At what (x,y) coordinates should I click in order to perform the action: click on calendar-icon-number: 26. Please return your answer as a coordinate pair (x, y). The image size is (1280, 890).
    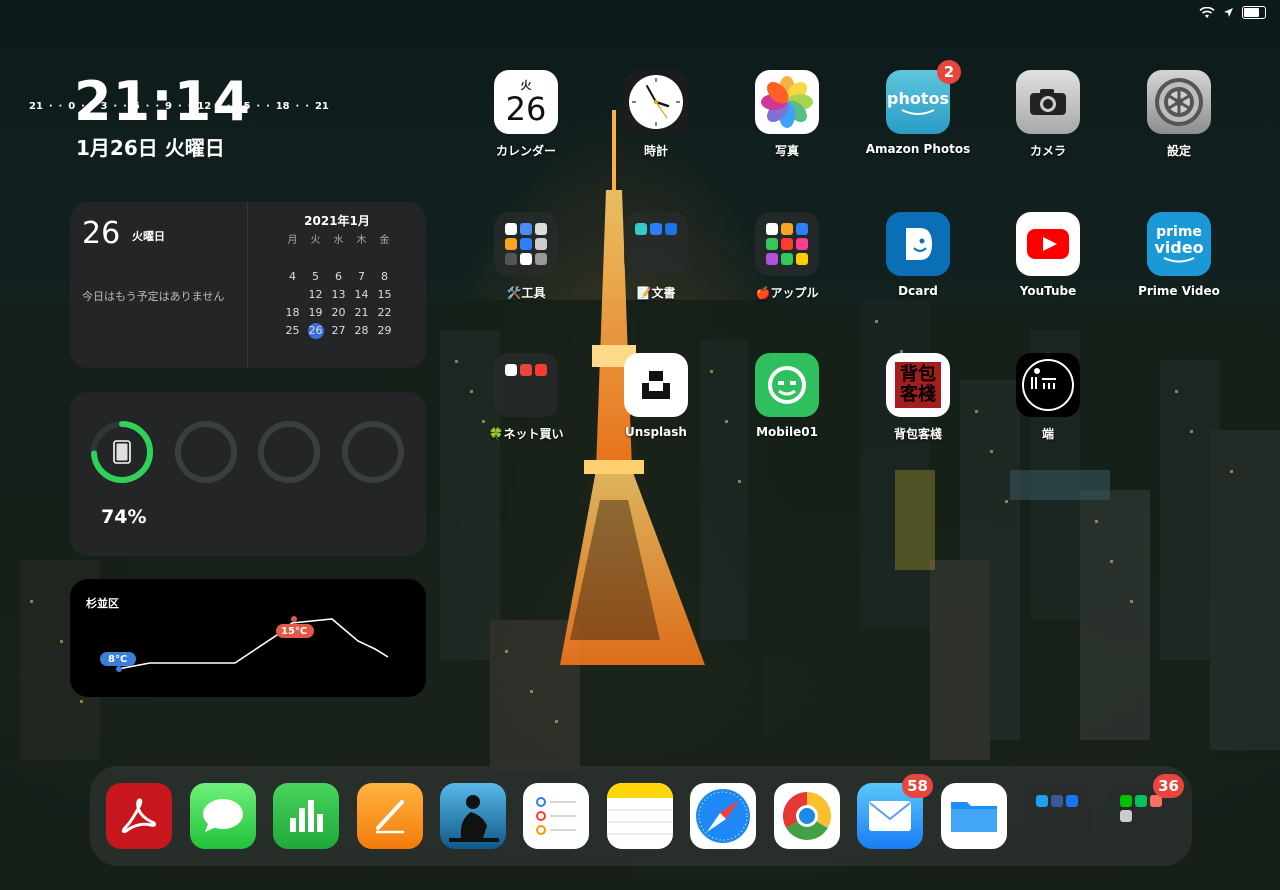
    Looking at the image, I should click on (526, 109).